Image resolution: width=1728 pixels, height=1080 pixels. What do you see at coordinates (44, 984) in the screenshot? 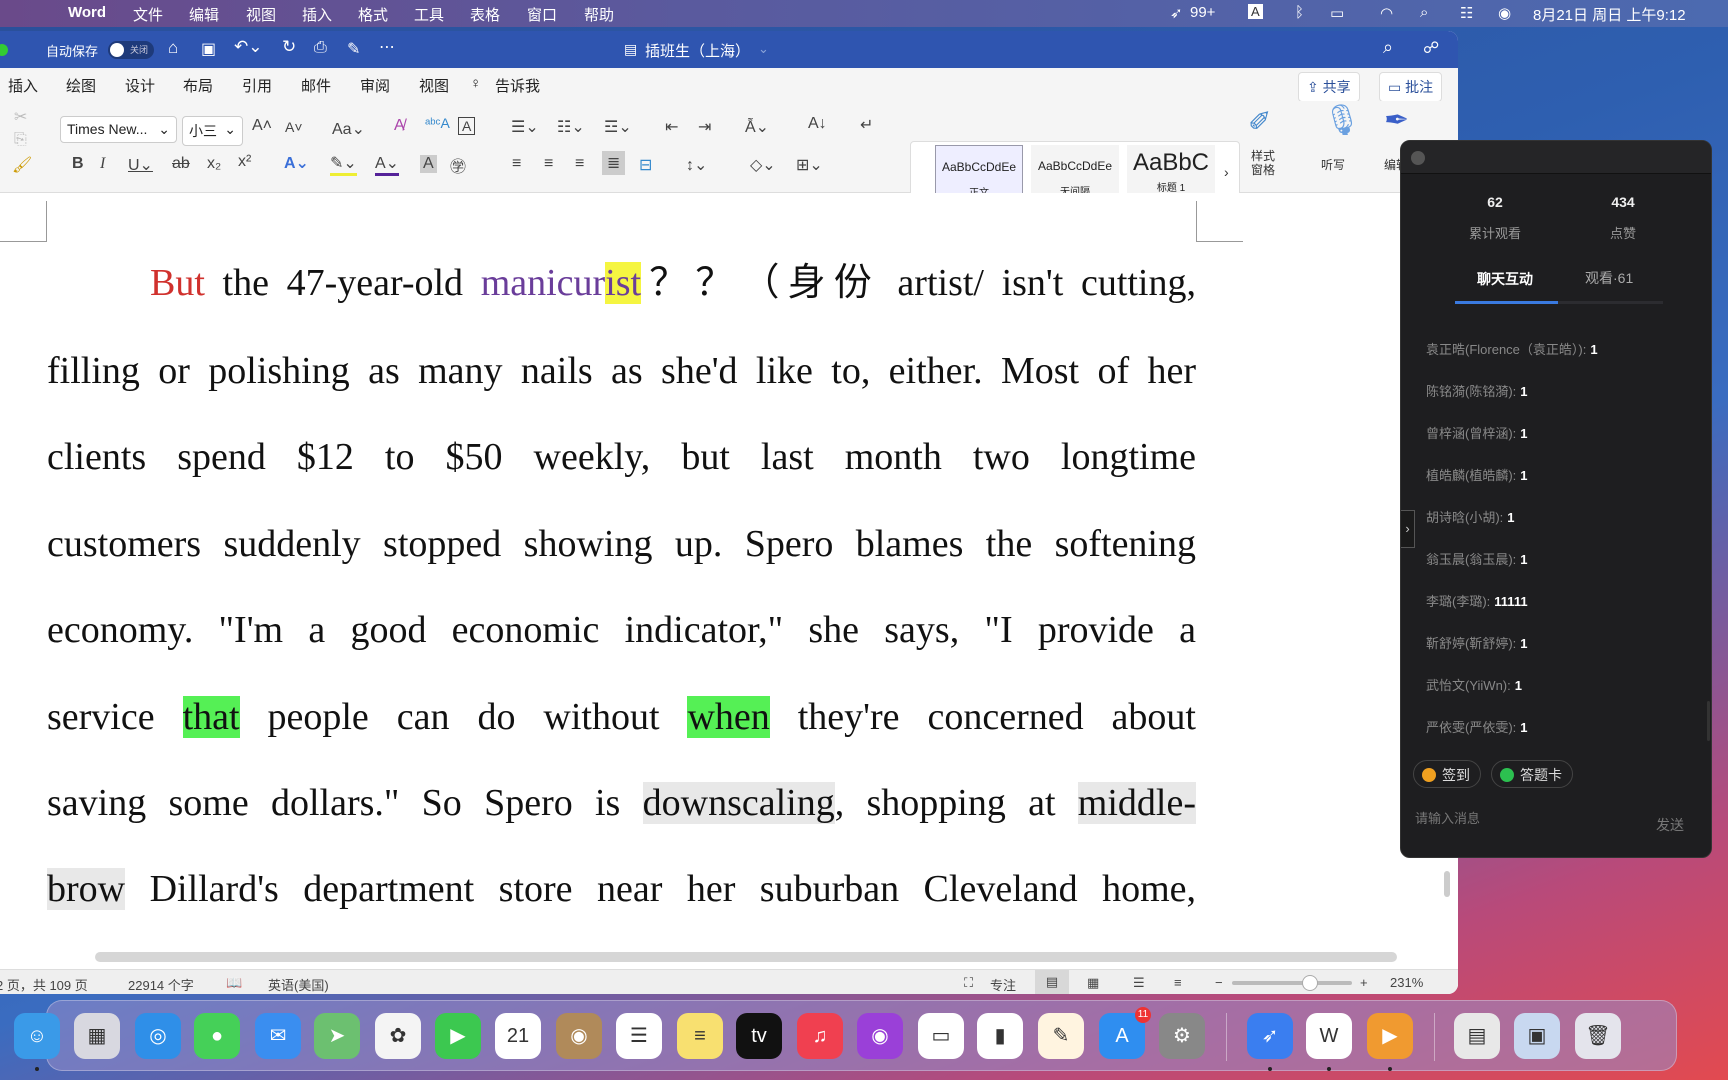
I see `page-count: 2 页，共 109 页` at bounding box center [44, 984].